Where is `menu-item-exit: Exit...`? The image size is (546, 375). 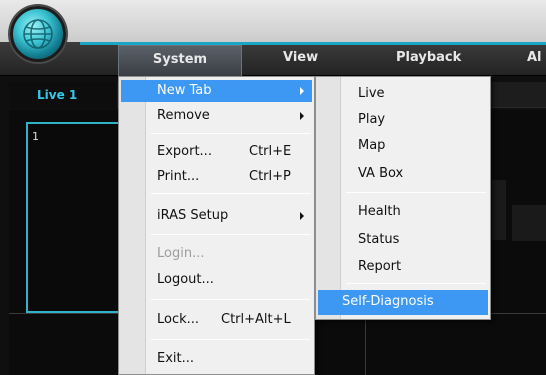 menu-item-exit: Exit... is located at coordinates (216, 359).